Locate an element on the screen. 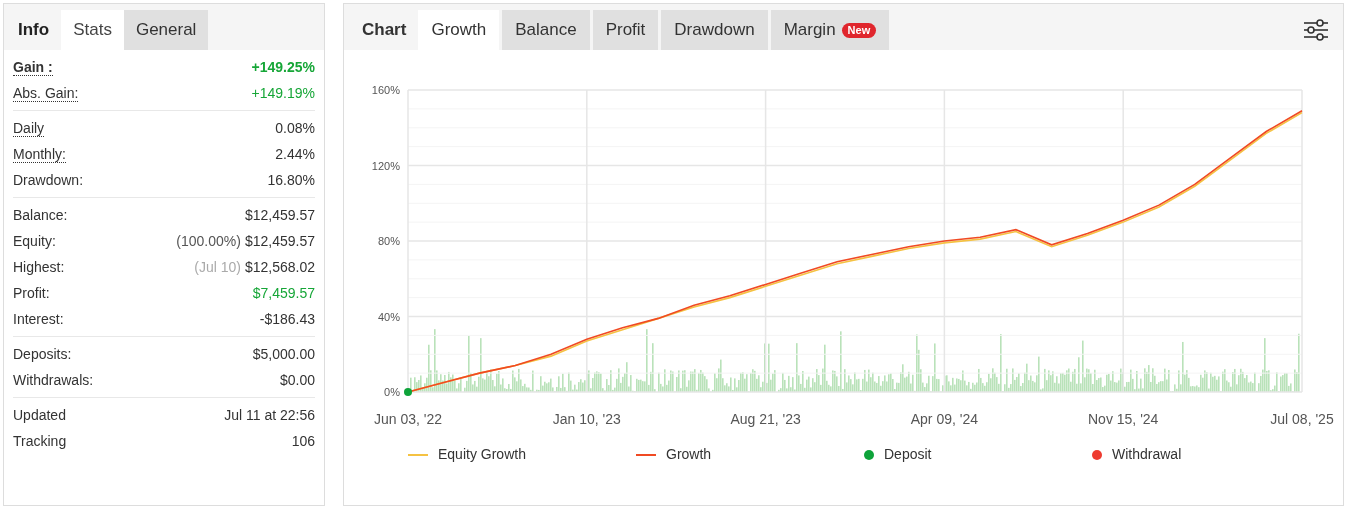 The height and width of the screenshot is (508, 1346). legend-label: Deposit is located at coordinates (908, 454).